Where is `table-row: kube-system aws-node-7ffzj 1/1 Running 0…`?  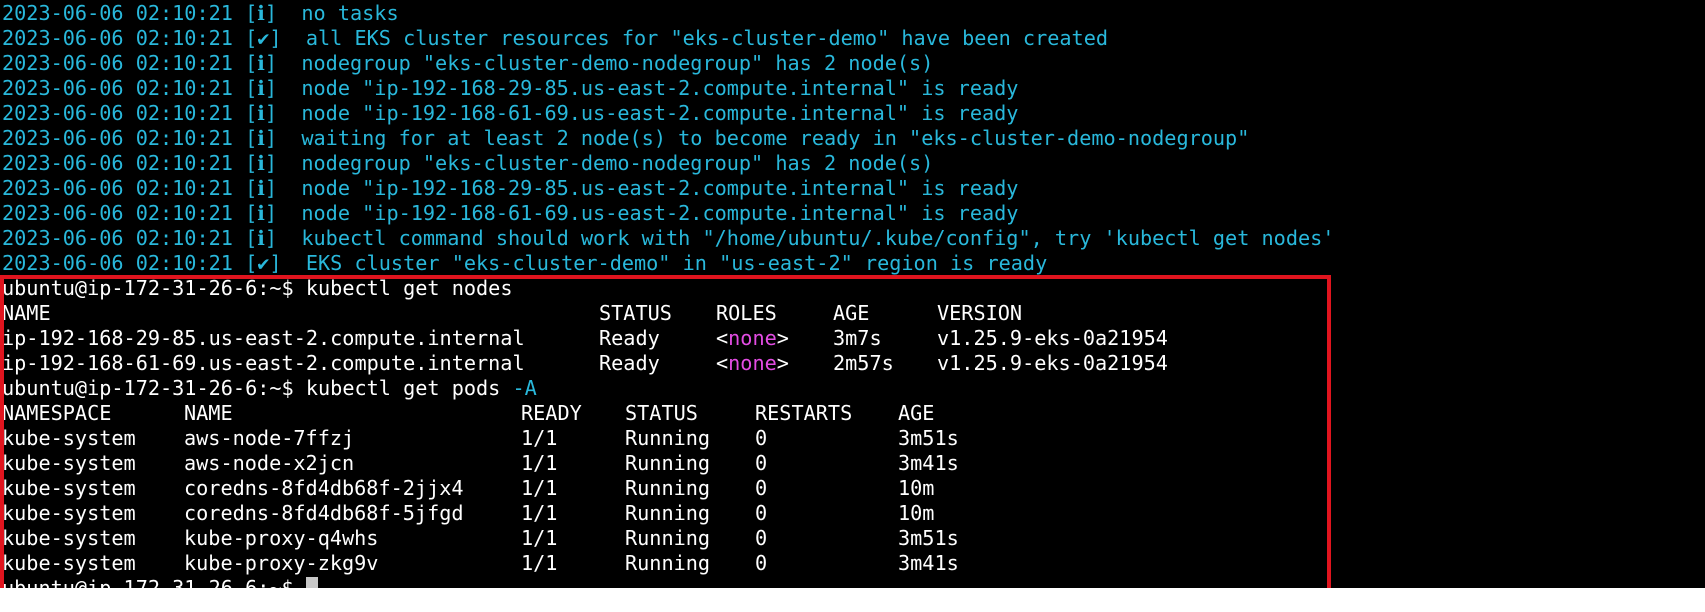 table-row: kube-system aws-node-7ffzj 1/1 Running 0… is located at coordinates (480, 438).